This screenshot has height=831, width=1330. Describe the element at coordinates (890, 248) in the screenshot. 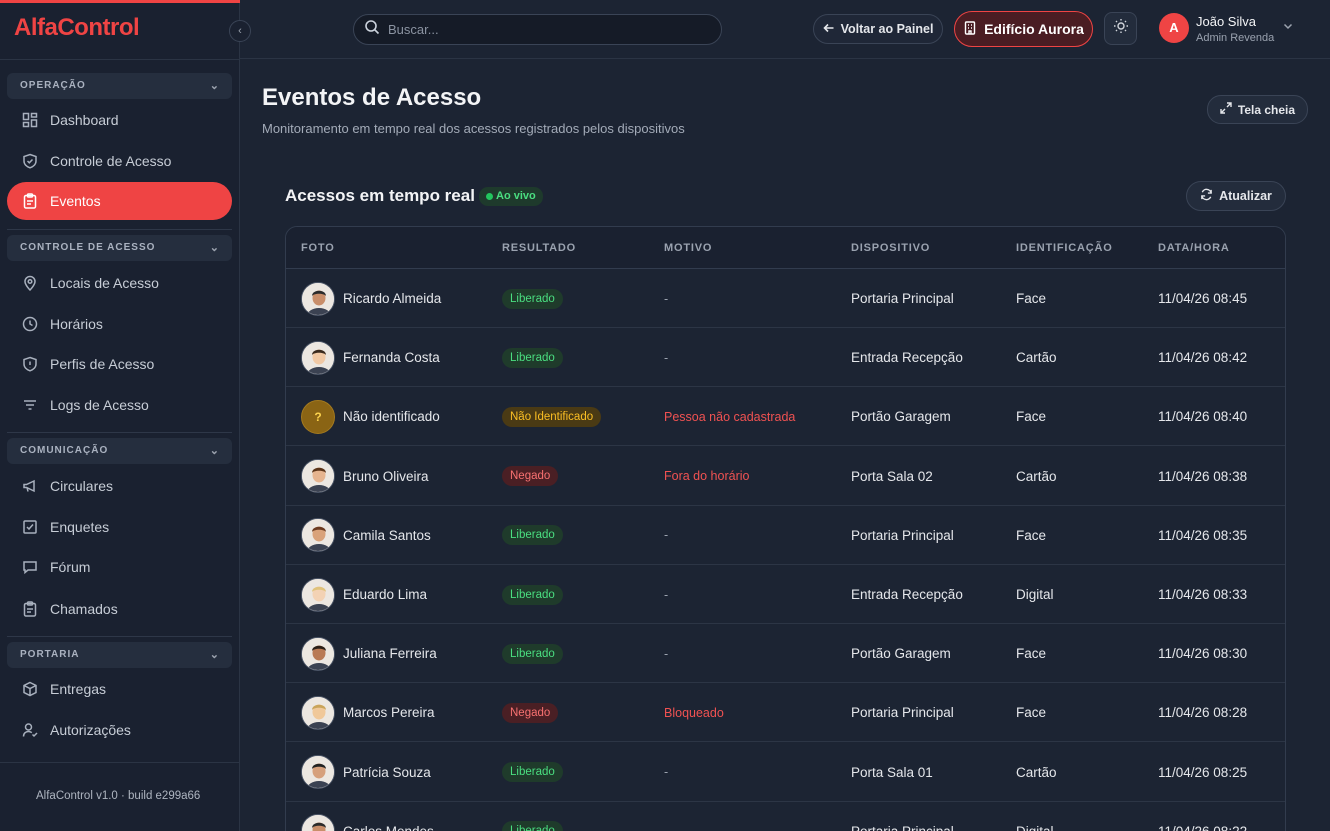

I see `column-header: DISPOSITIVO` at that location.